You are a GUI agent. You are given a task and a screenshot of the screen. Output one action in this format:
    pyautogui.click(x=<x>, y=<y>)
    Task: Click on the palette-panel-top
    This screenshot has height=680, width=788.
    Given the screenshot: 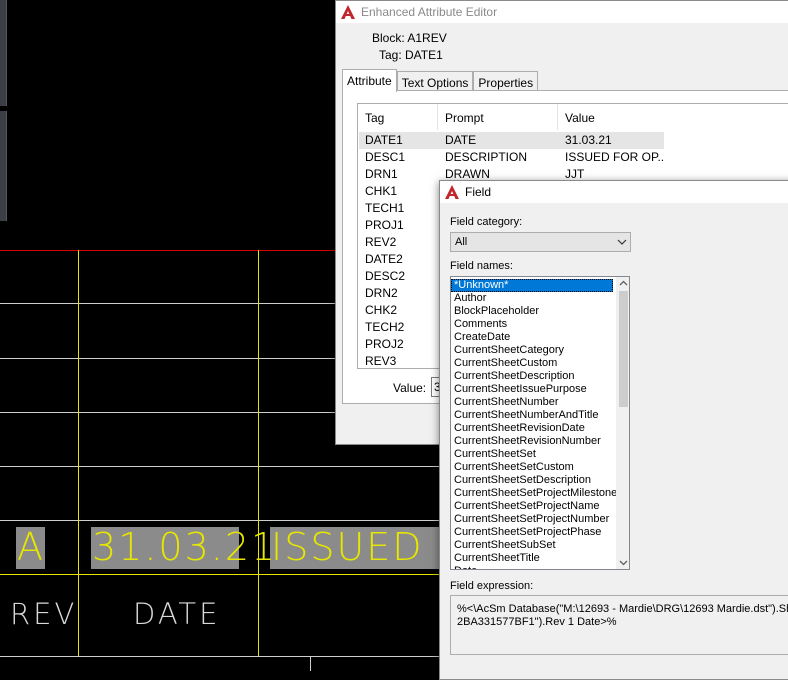 What is the action you would take?
    pyautogui.click(x=3, y=53)
    